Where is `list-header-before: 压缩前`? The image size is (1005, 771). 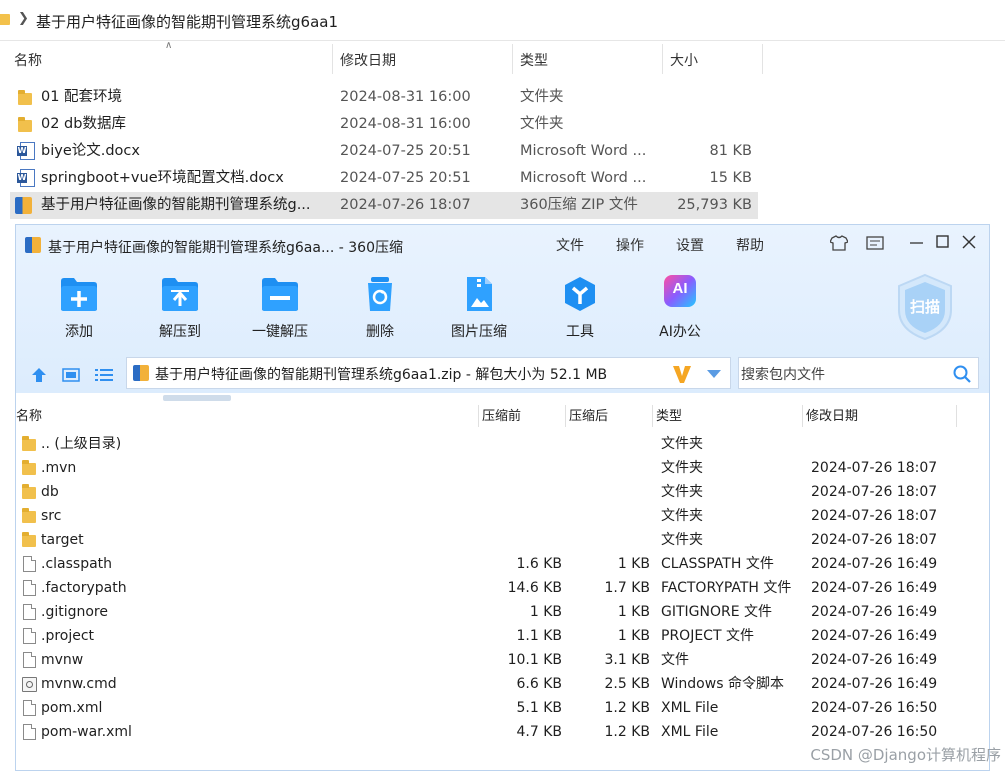 list-header-before: 压缩前 is located at coordinates (501, 417).